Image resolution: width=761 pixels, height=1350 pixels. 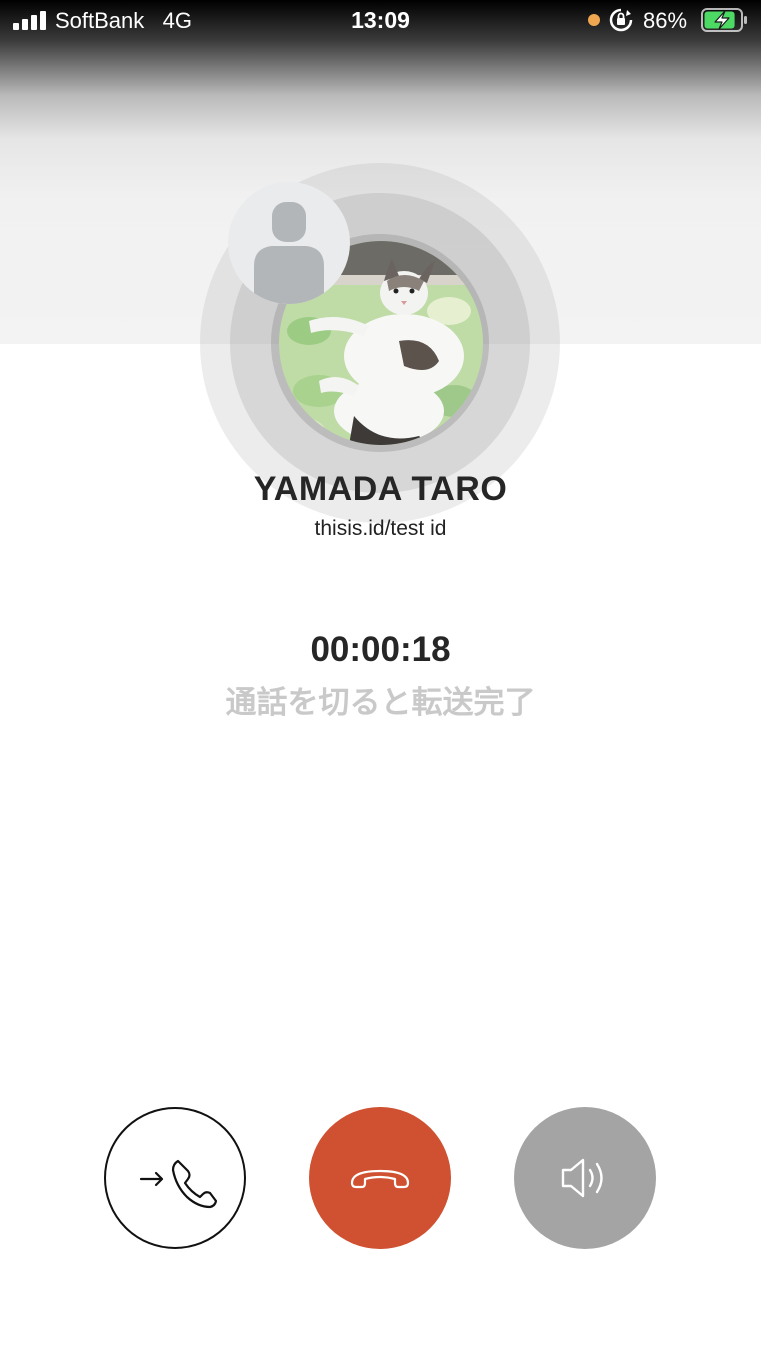 I want to click on transfer-call-button, so click(x=175, y=1178).